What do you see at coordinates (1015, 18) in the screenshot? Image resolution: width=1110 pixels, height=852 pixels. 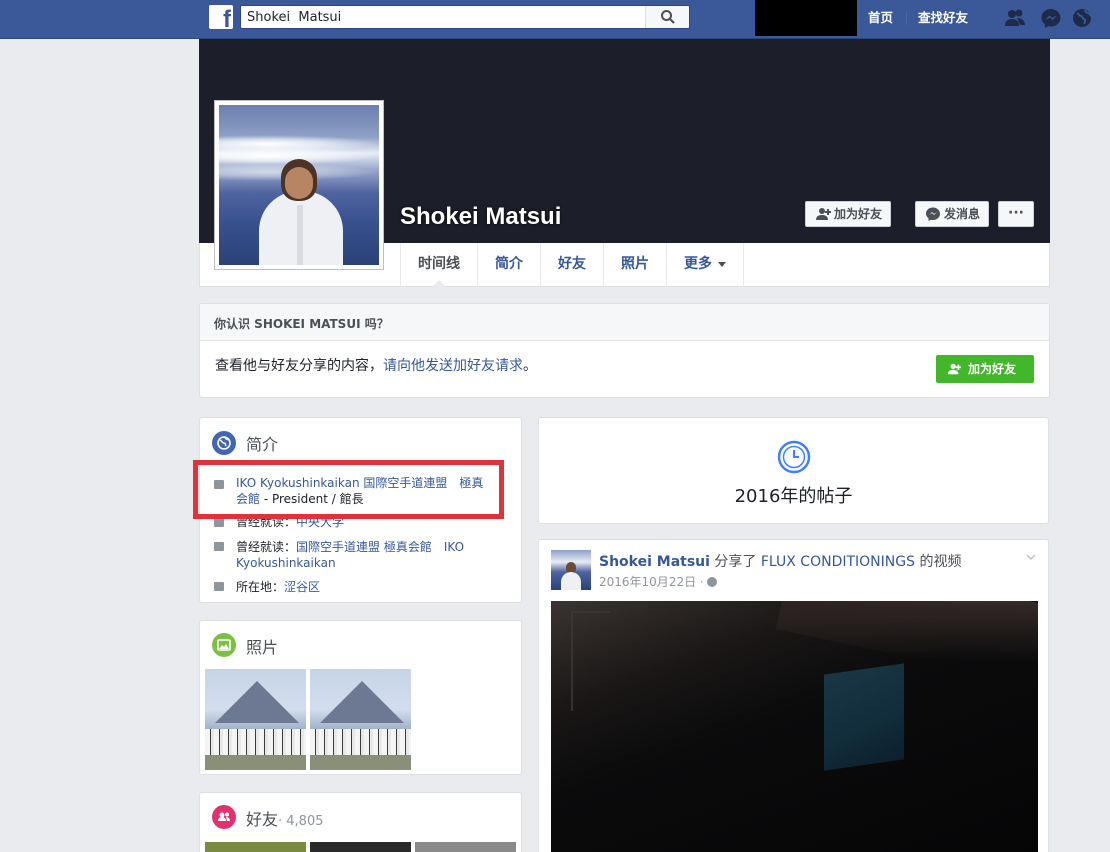 I see `friend-requests-icon` at bounding box center [1015, 18].